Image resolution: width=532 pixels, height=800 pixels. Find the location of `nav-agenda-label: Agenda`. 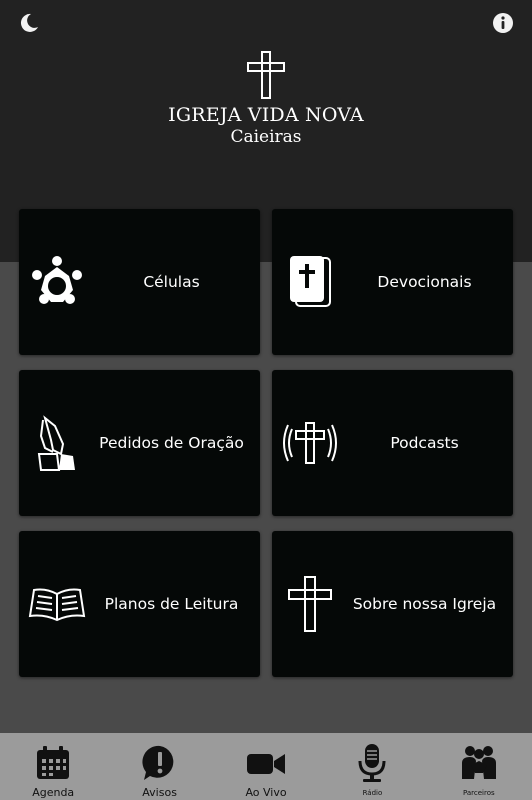

nav-agenda-label: Agenda is located at coordinates (53, 792).